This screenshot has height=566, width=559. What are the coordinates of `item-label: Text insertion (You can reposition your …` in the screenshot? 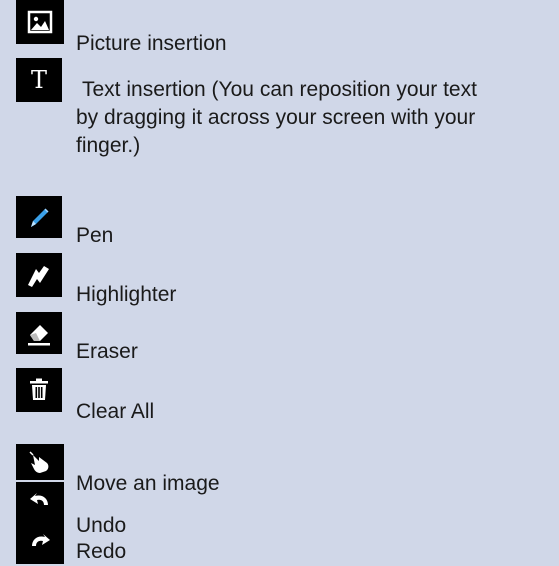 It's located at (313, 118).